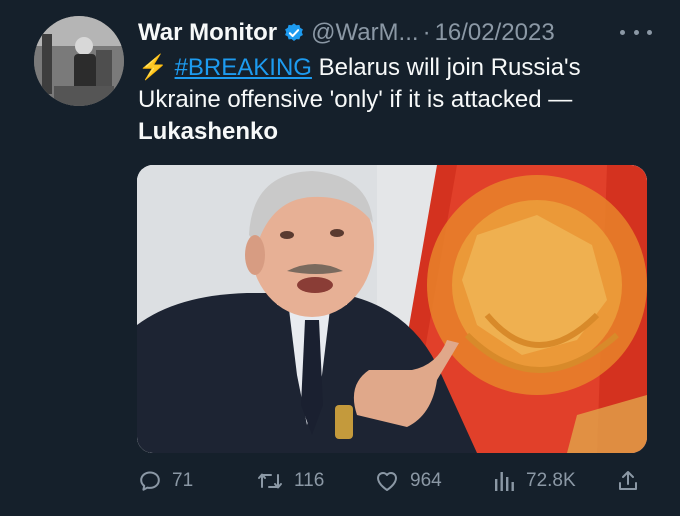 This screenshot has height=516, width=680. What do you see at coordinates (165, 481) in the screenshot?
I see `reply-button: 71` at bounding box center [165, 481].